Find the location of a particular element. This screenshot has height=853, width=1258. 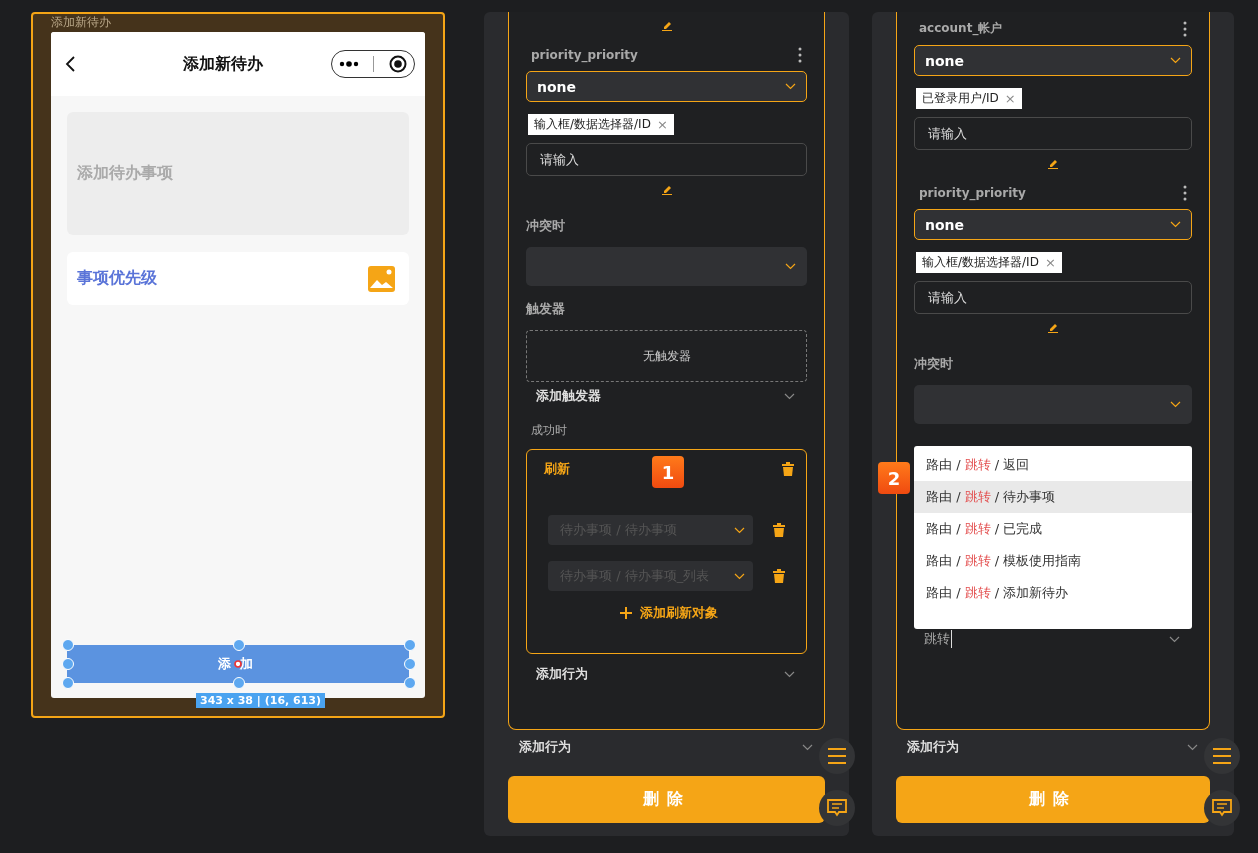

search-input: 跳转 is located at coordinates (1053, 639).